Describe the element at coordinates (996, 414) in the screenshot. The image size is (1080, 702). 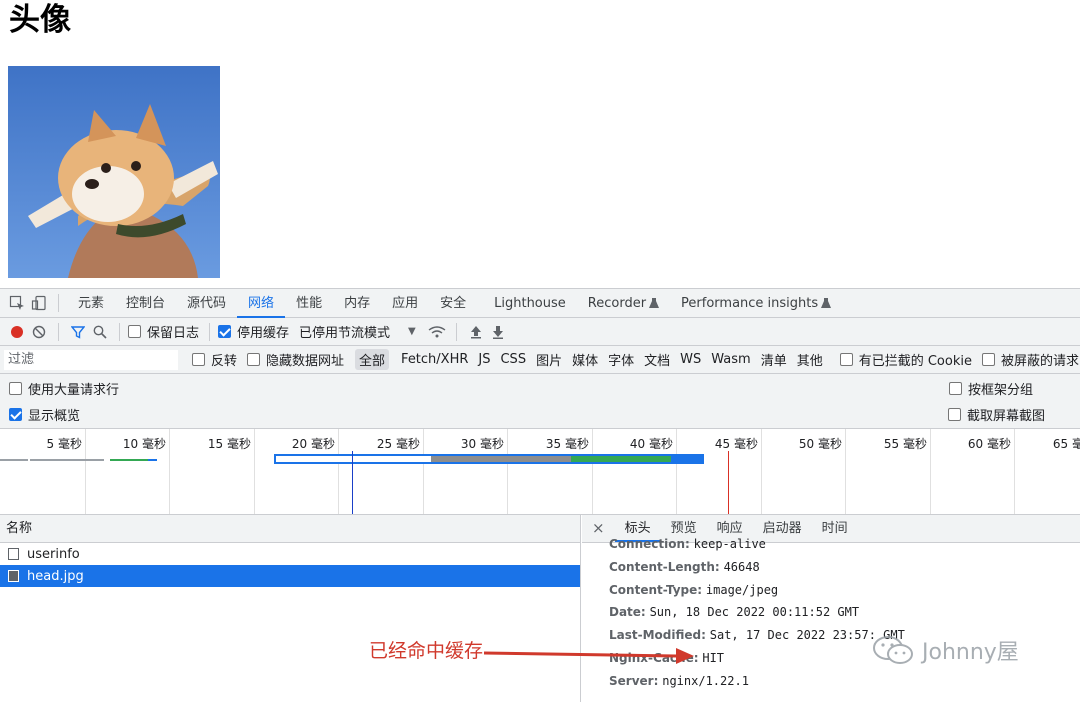
I see `capture-screenshots-checkbox: 截取屏幕截图` at that location.